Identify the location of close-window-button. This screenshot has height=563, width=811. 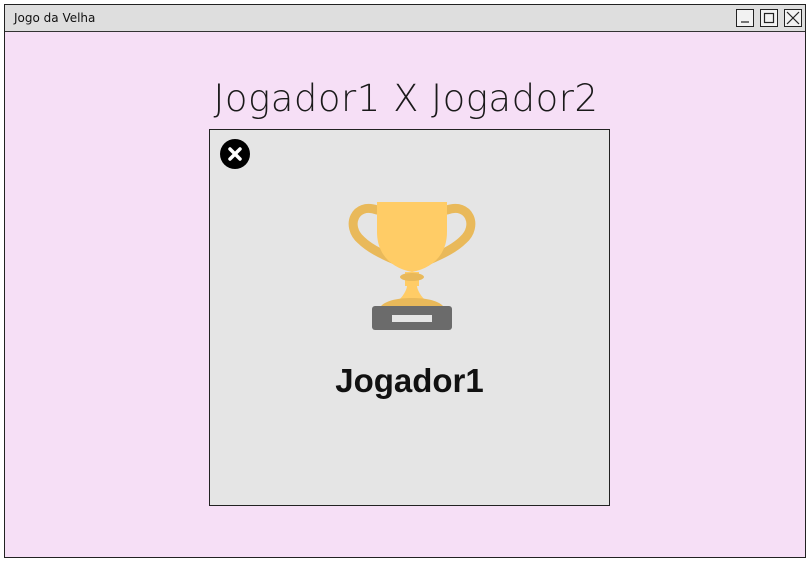
(793, 18).